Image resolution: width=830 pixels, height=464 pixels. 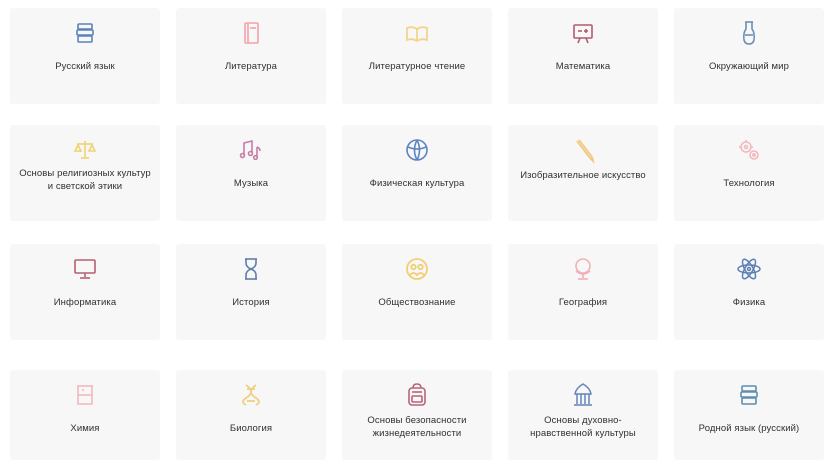 I want to click on subject-tile-chemistry: Химия, so click(x=85, y=415).